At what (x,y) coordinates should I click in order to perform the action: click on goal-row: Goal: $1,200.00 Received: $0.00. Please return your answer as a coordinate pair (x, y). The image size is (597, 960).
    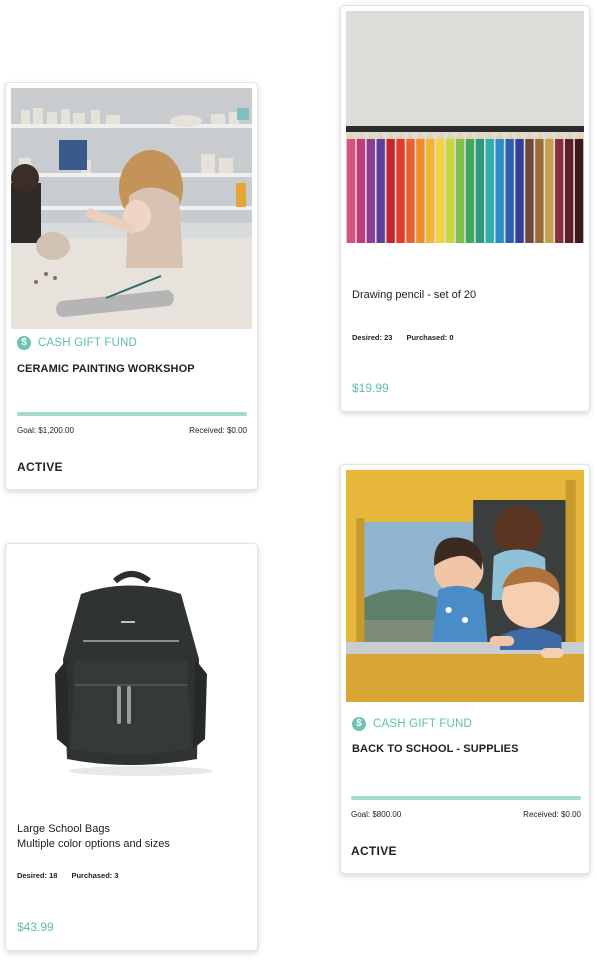
    Looking at the image, I should click on (132, 430).